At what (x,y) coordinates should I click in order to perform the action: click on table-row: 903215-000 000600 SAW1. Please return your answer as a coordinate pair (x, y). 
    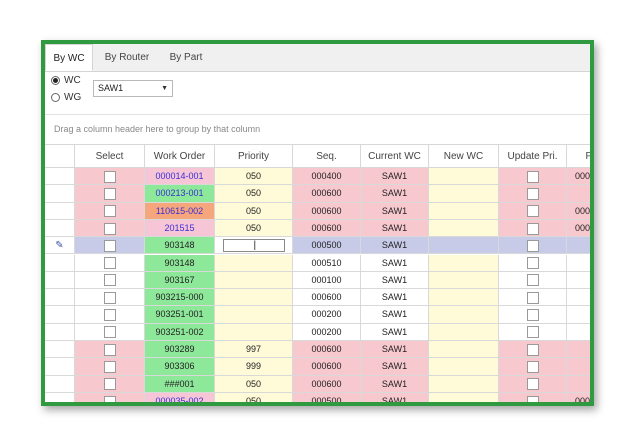
    Looking at the image, I should click on (317, 298).